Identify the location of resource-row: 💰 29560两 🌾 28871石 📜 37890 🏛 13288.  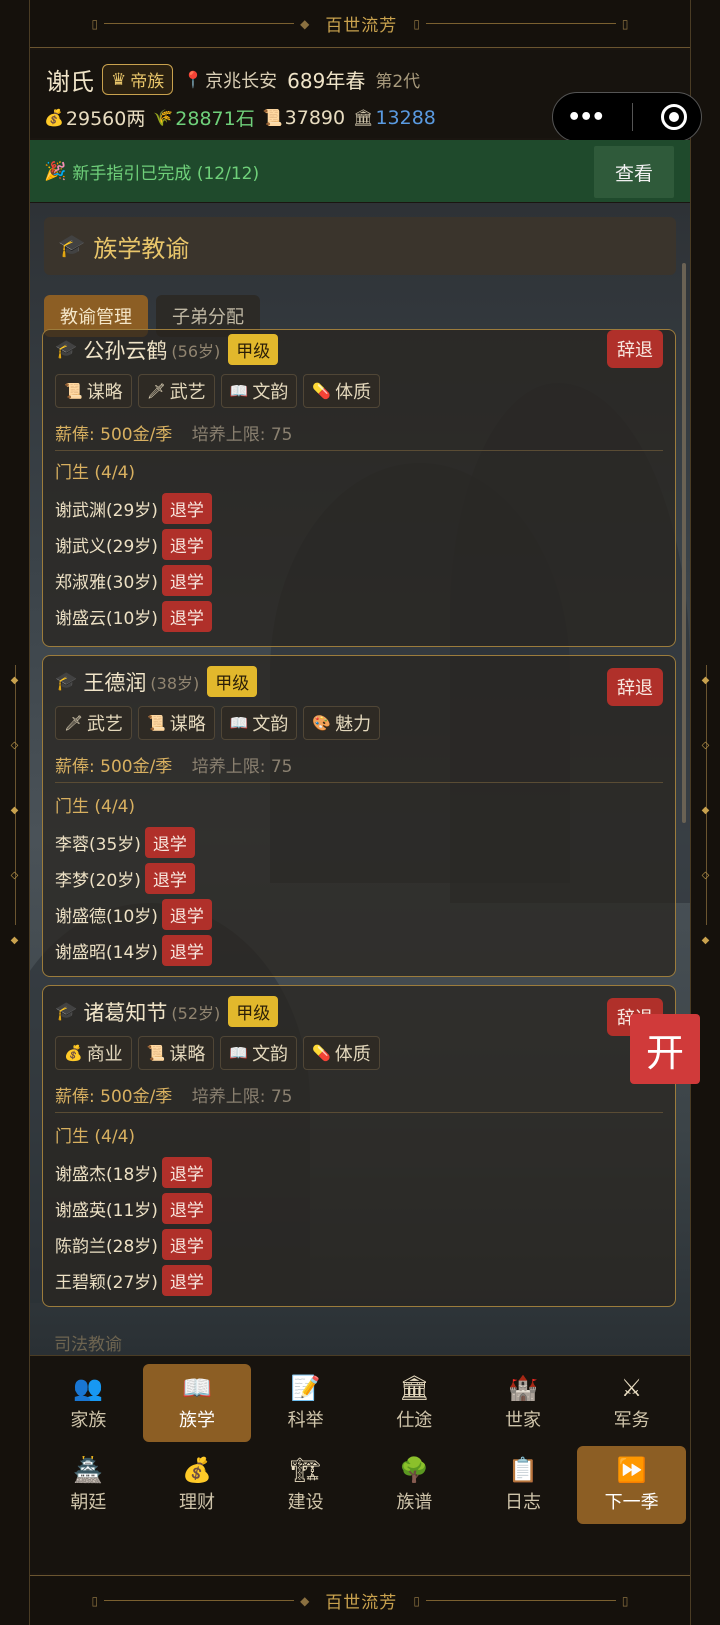
(240, 117).